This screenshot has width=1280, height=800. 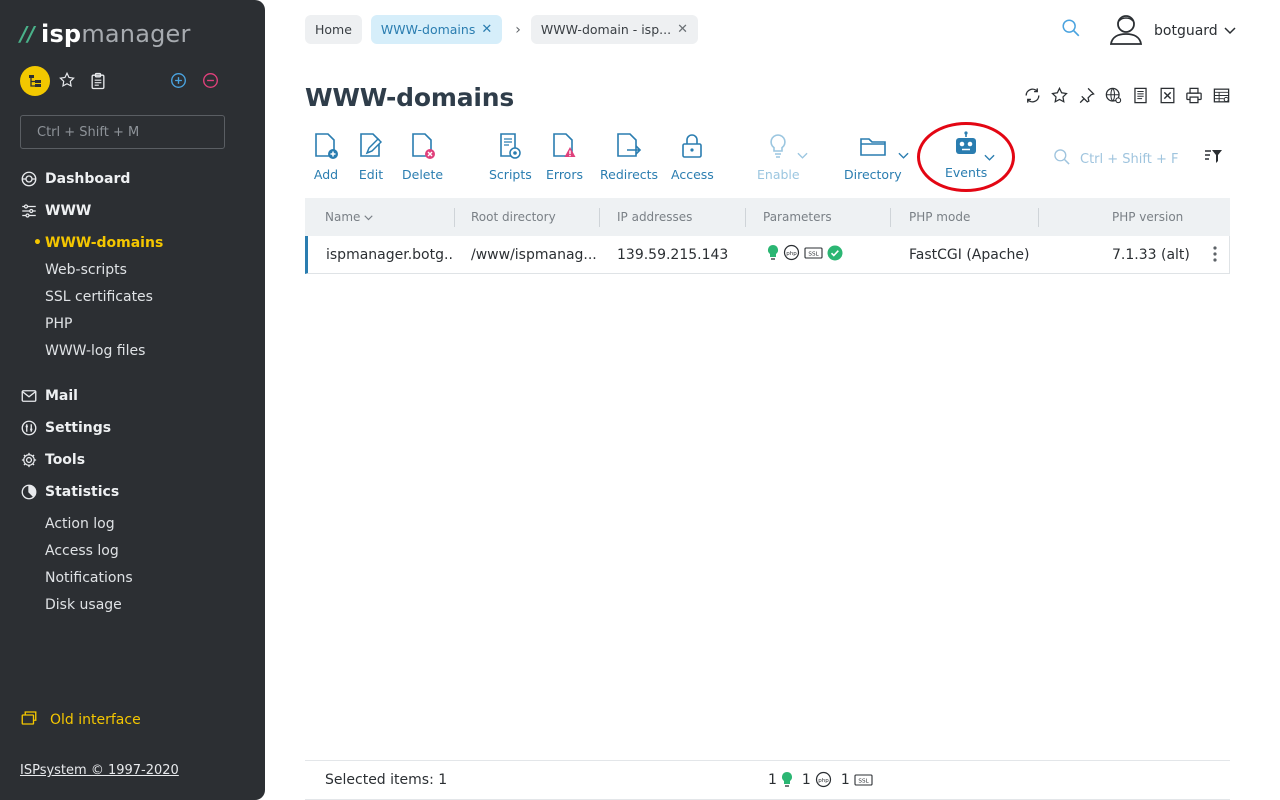 I want to click on events-label: Events, so click(x=966, y=172).